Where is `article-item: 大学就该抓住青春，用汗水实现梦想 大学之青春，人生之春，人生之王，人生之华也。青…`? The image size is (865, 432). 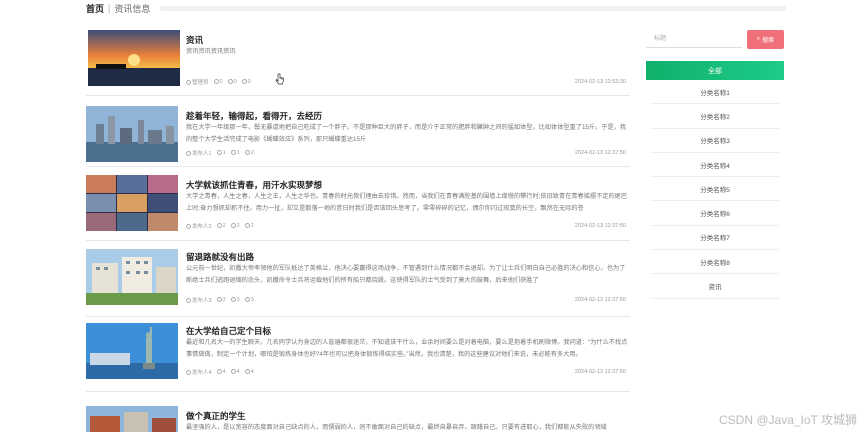
article-item: 大学就该抓住青春，用汗水实现梦想 大学之青春，人生之春，人生之王，人生之华也。青… is located at coordinates (358, 204).